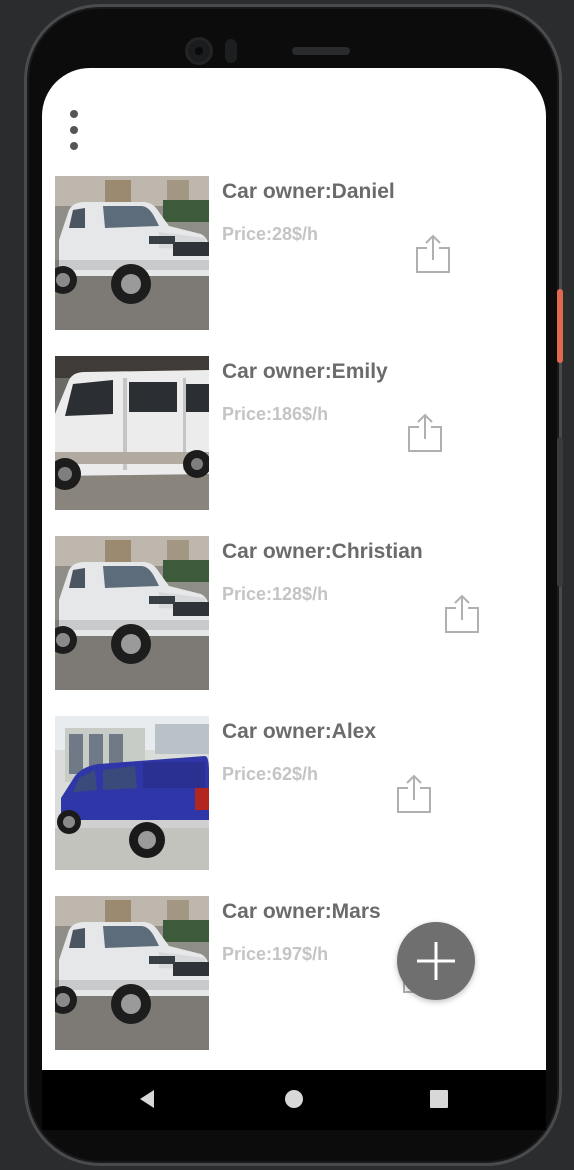  What do you see at coordinates (147, 1101) in the screenshot?
I see `back-triangle-icon` at bounding box center [147, 1101].